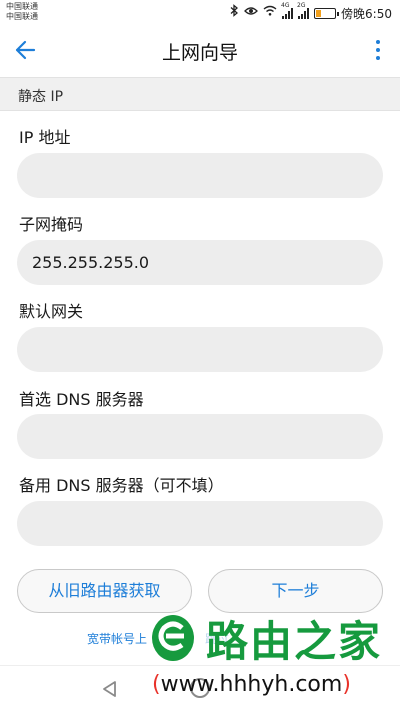 This screenshot has height=711, width=400. I want to click on primary-dns-input, so click(200, 436).